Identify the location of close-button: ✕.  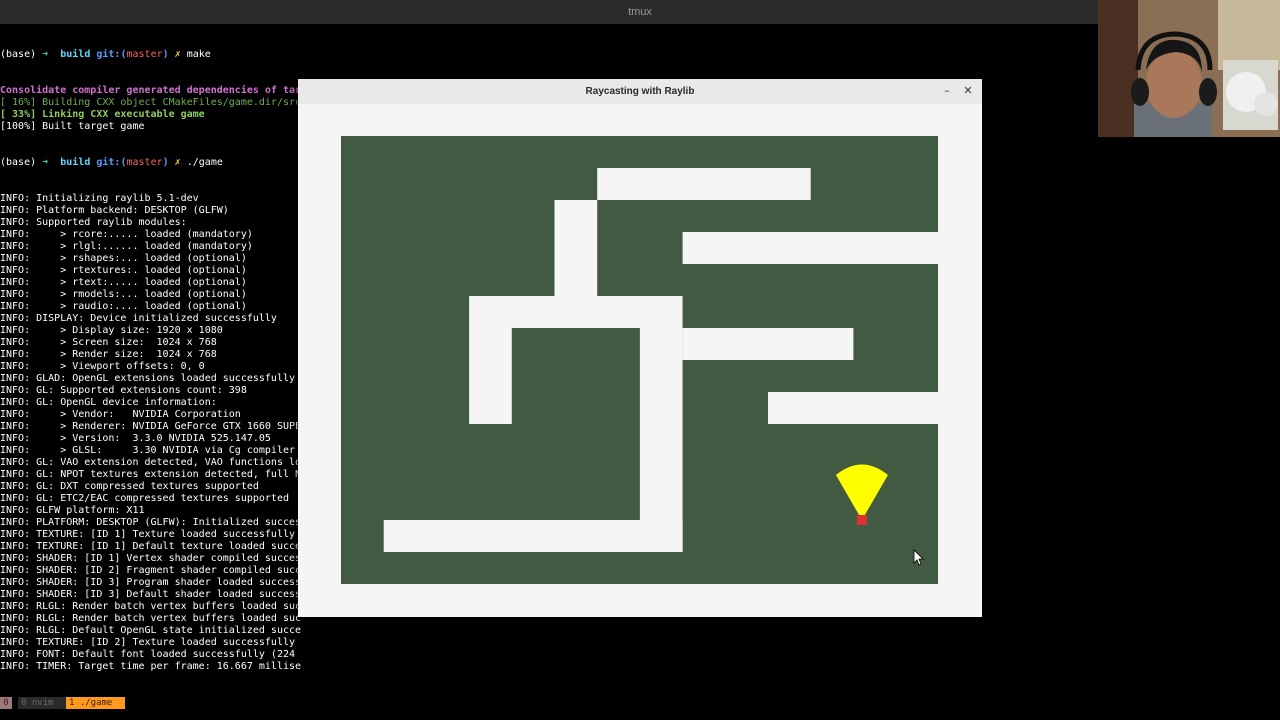
(968, 91).